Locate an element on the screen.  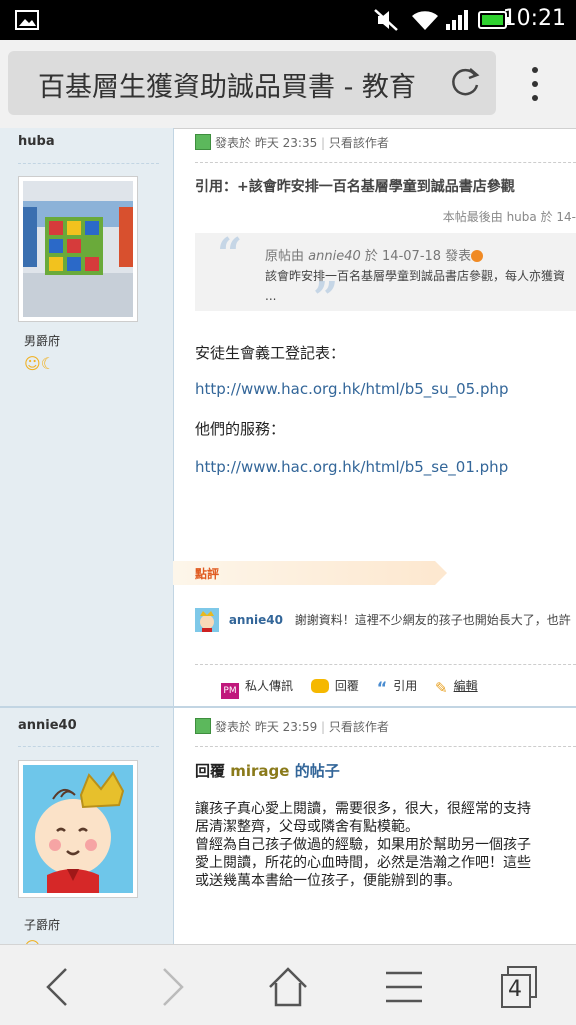
browser-bottom-bar: 4 is located at coordinates (288, 984).